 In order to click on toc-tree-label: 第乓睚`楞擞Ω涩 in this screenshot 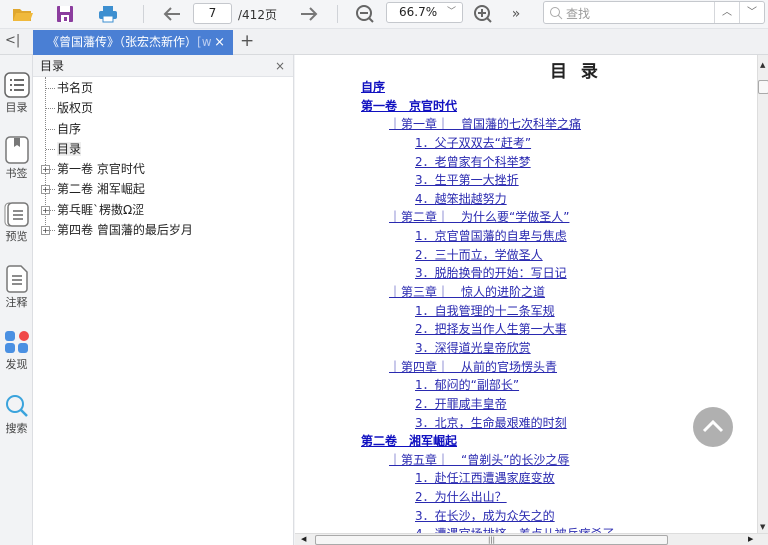, I will do `click(101, 209)`.